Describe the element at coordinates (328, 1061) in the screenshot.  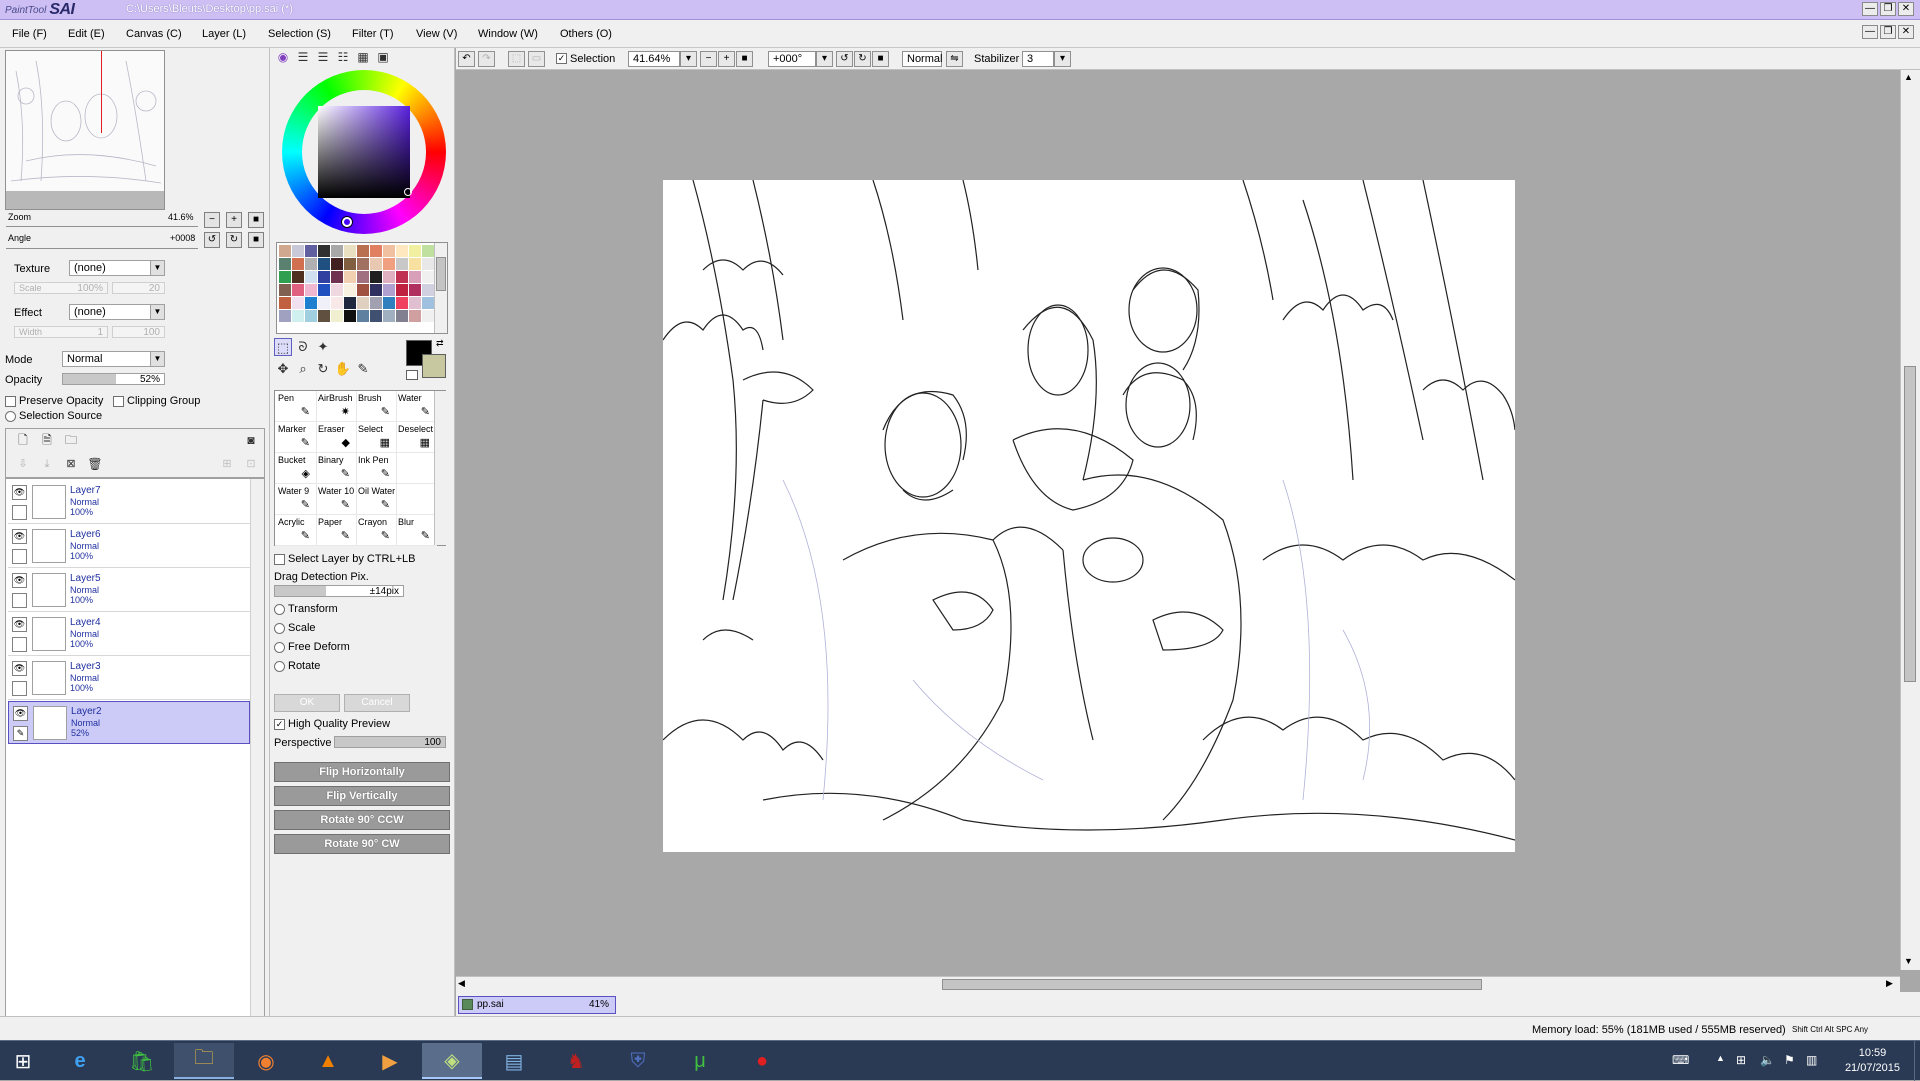
I see `vlc-icon: ▲` at that location.